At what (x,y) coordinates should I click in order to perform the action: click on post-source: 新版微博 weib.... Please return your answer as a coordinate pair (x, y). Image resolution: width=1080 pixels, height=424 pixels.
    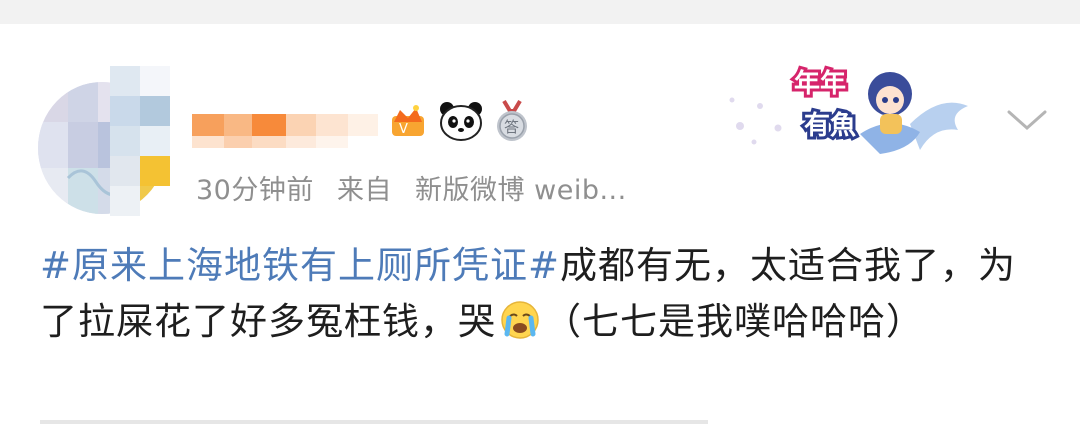
    Looking at the image, I should click on (521, 190).